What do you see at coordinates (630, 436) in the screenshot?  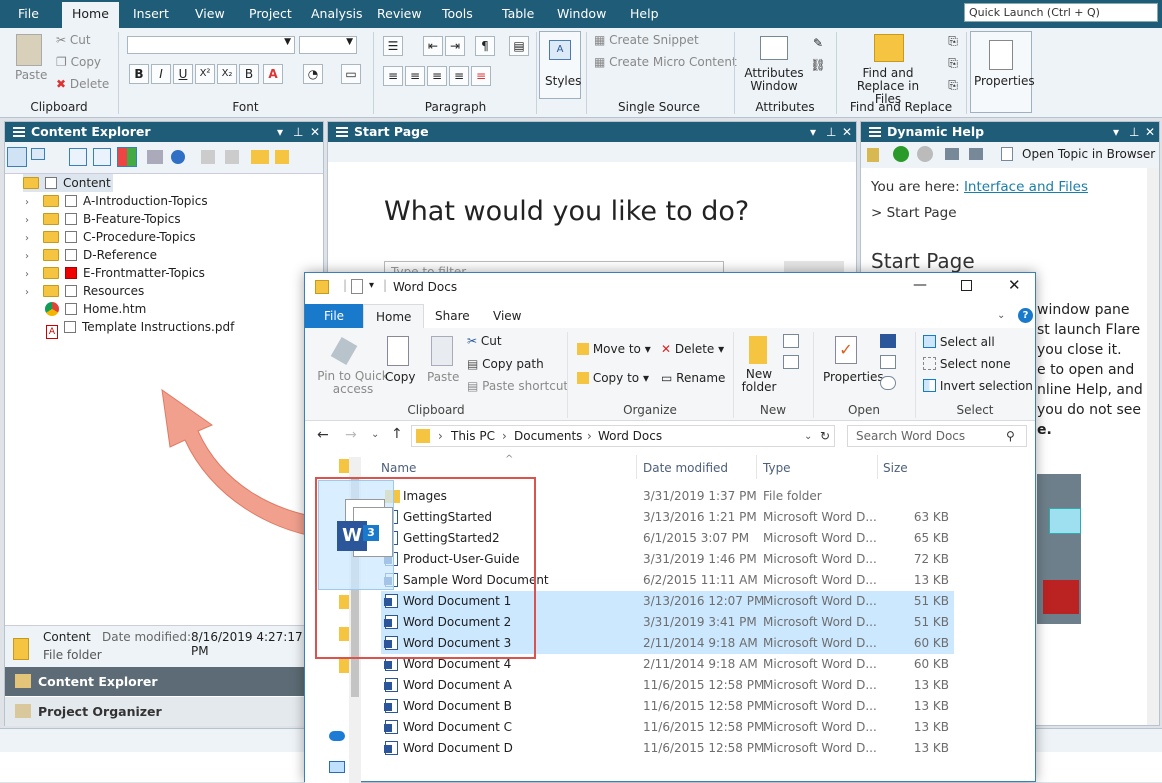 I see `breadcrumb-word-docs: Word Docs` at bounding box center [630, 436].